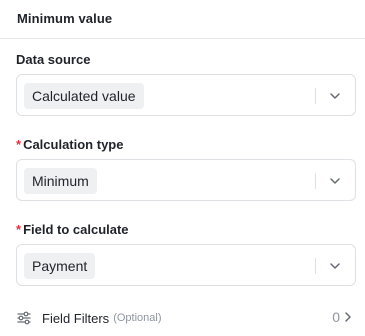 This screenshot has height=336, width=365. What do you see at coordinates (60, 181) in the screenshot?
I see `selected-value-chip: Minimum` at bounding box center [60, 181].